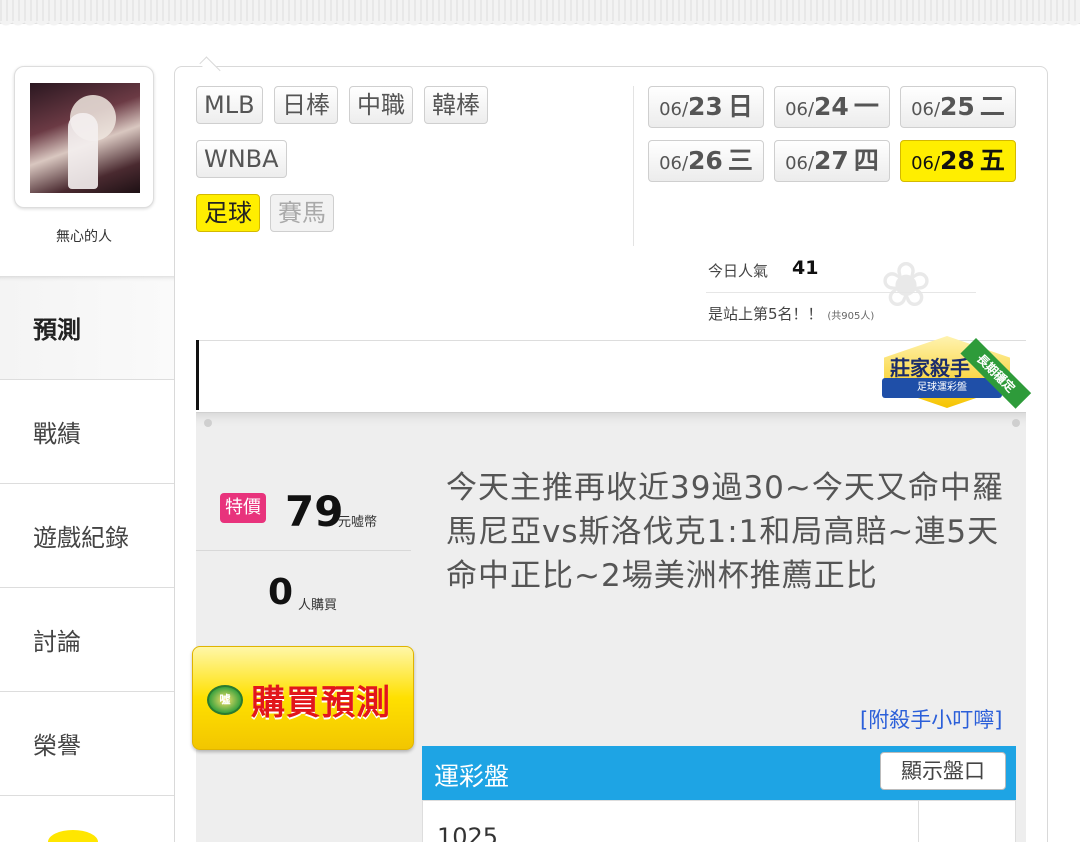 This screenshot has width=1080, height=842. Describe the element at coordinates (765, 314) in the screenshot. I see `rank-label: 是站上第5名！！` at that location.